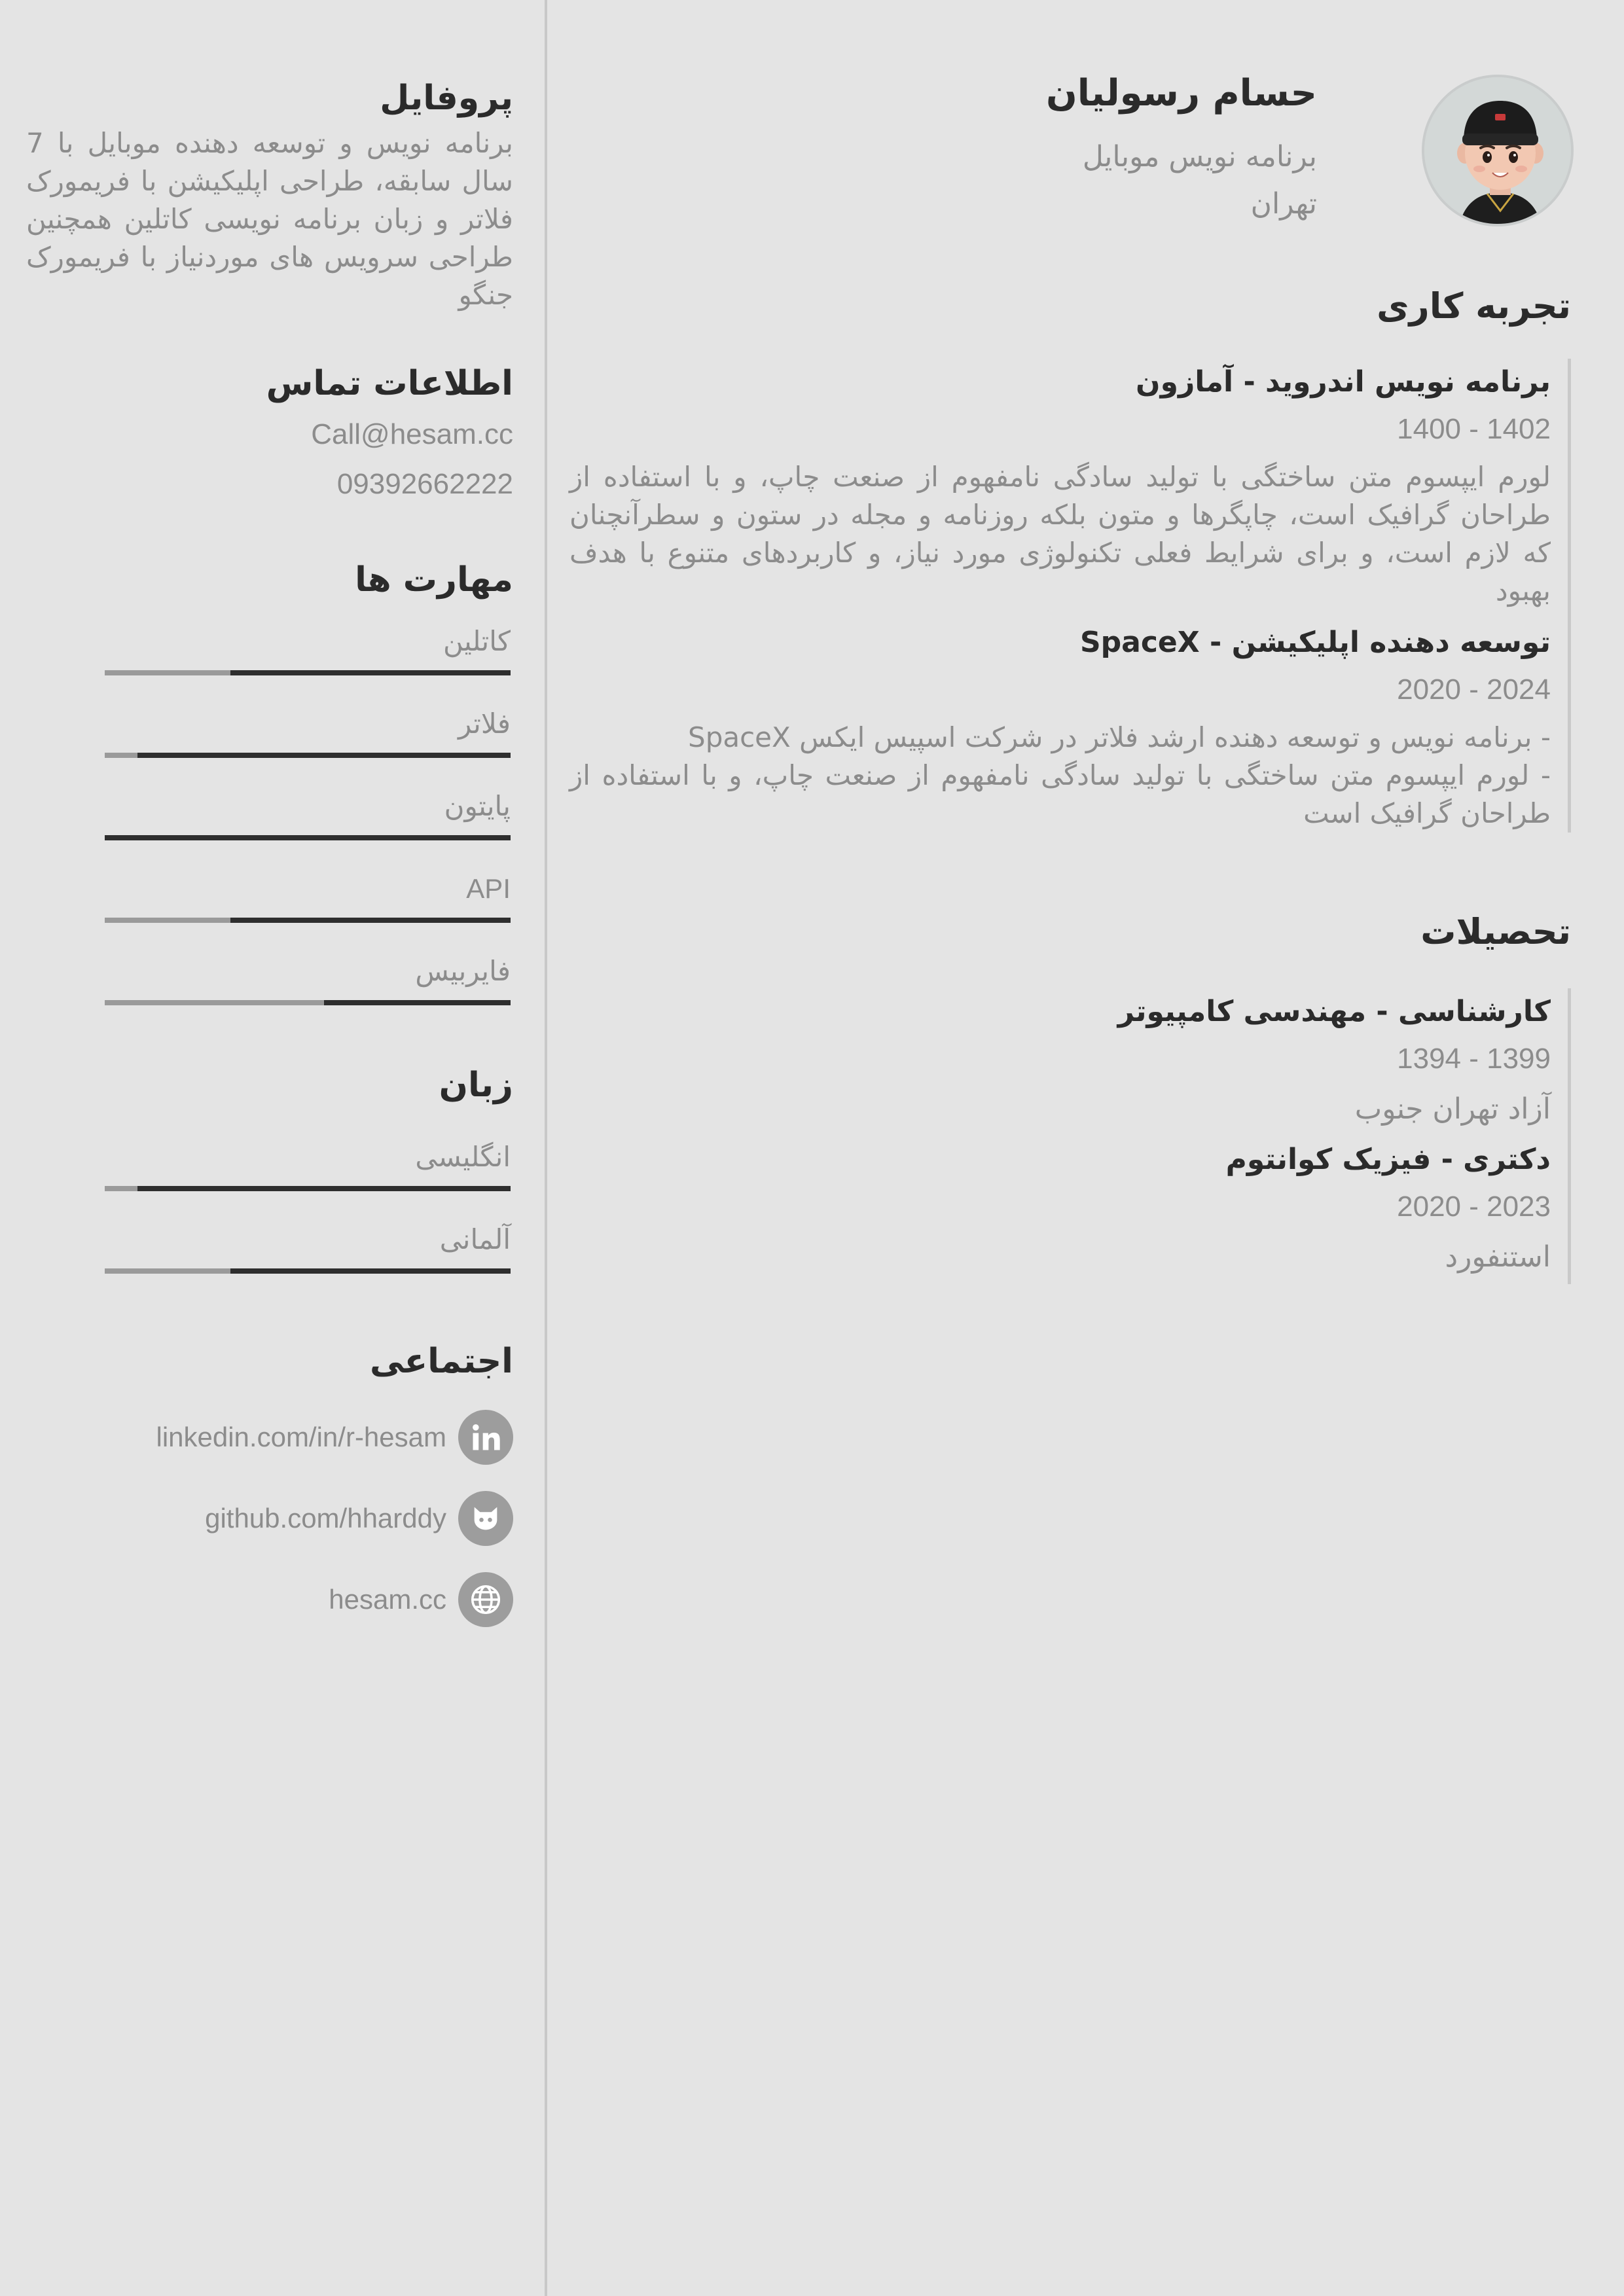  I want to click on languages-list: انگلیسی آلمانی, so click(269, 1206).